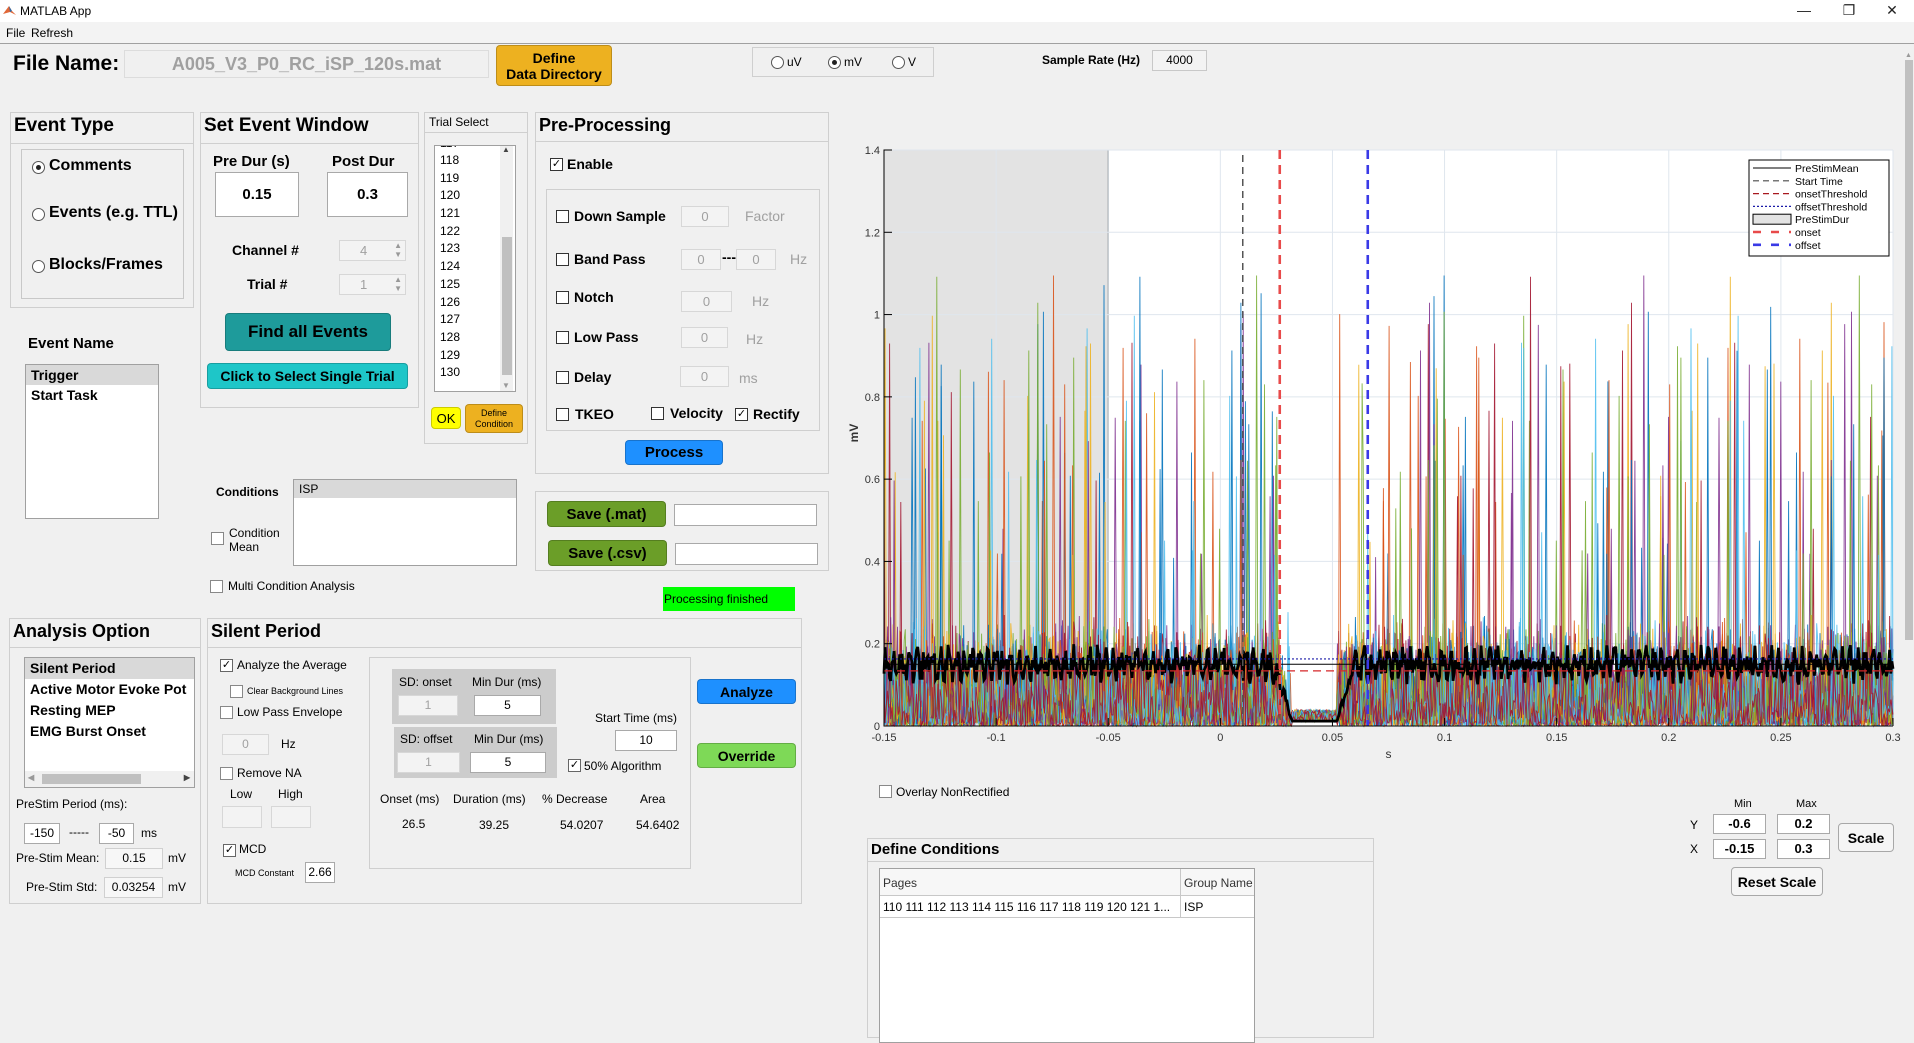 The image size is (1914, 1043). I want to click on process-button: Process, so click(674, 452).